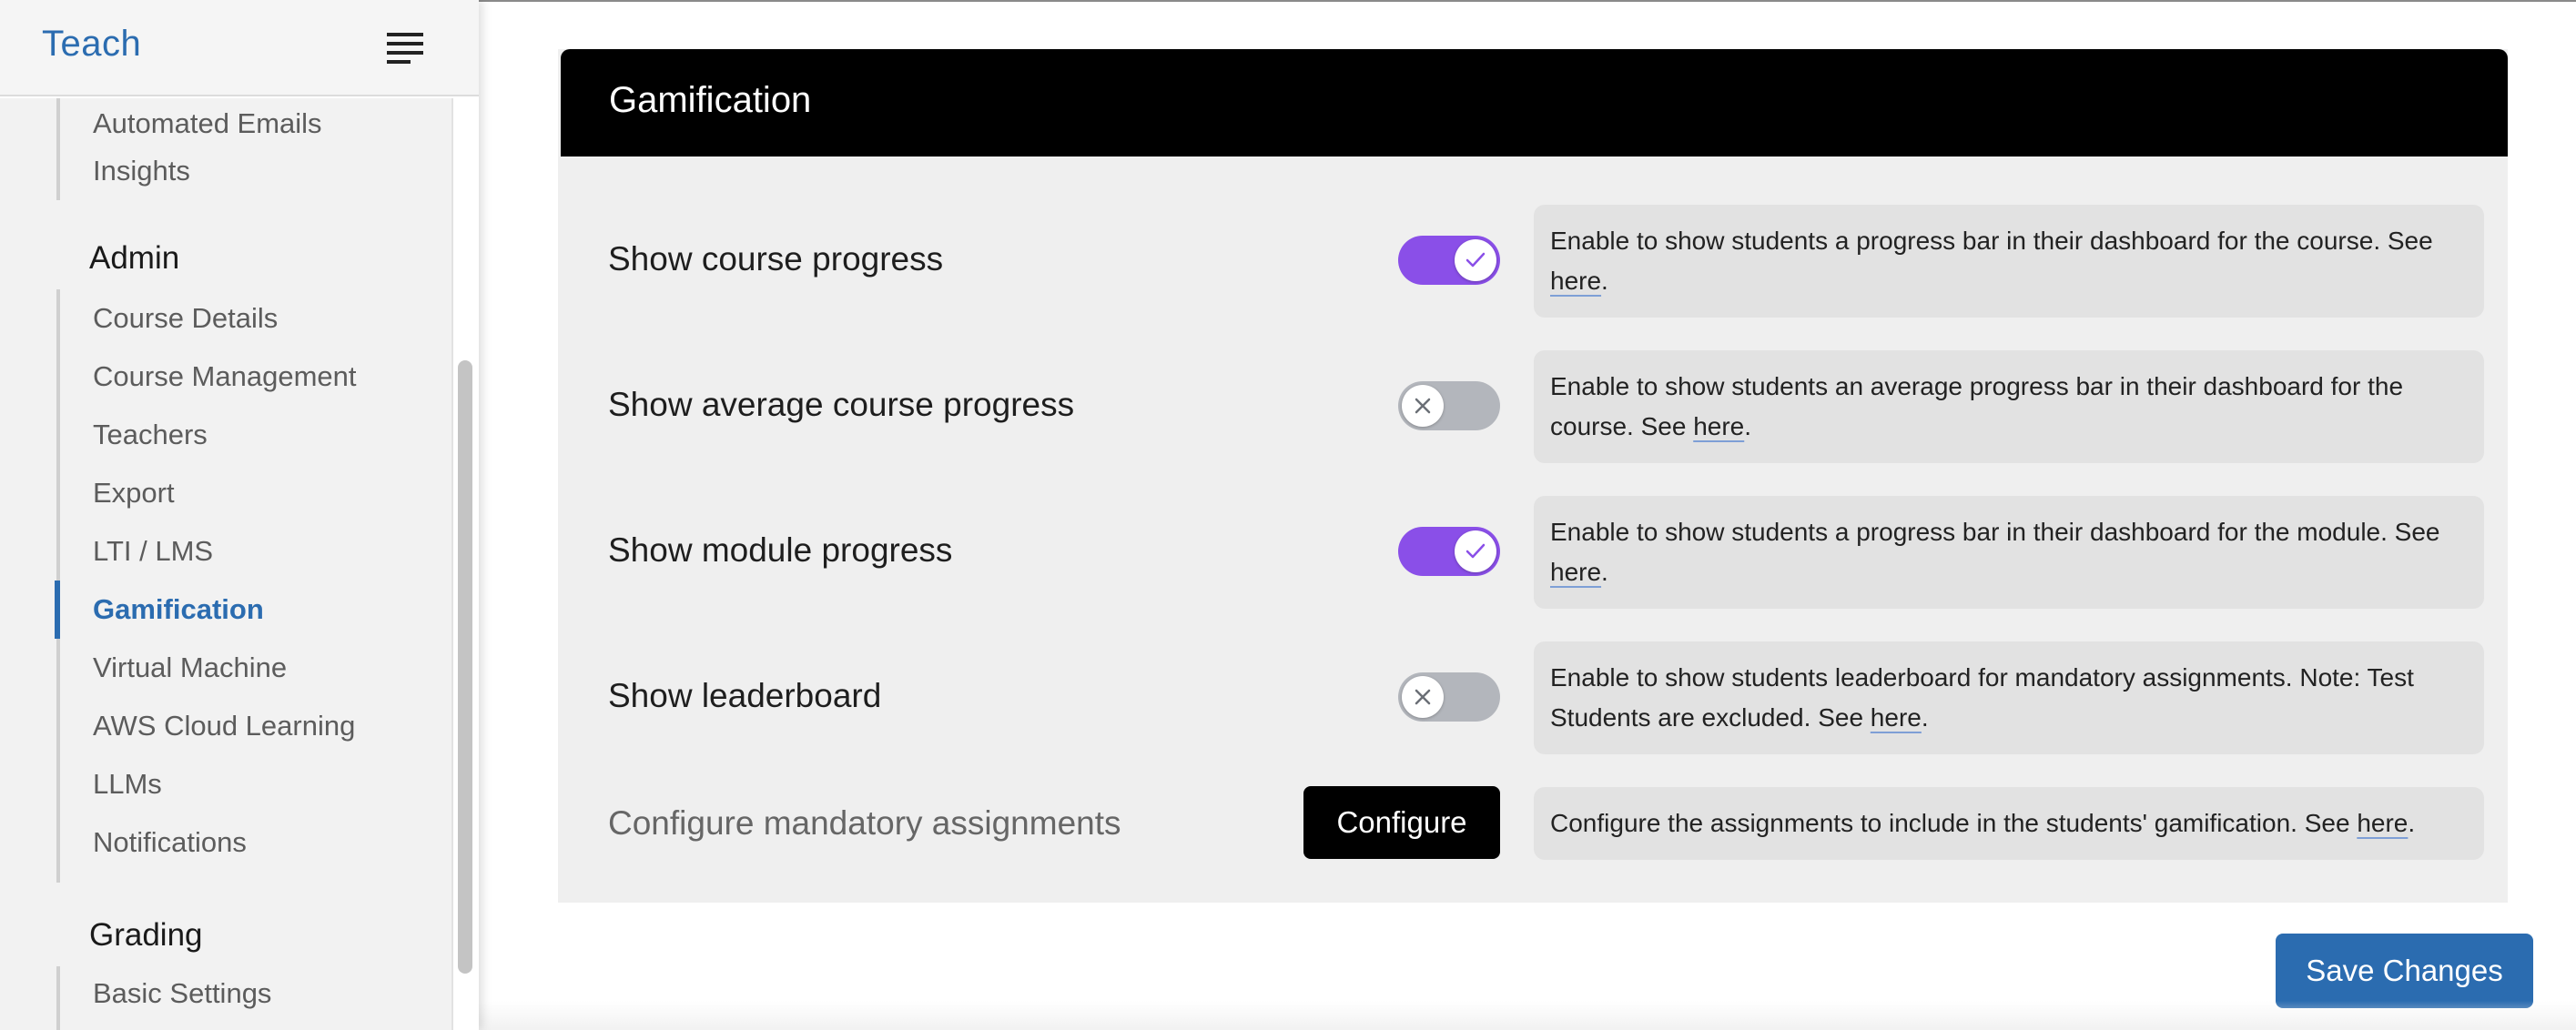  I want to click on sidebar-title: Teach, so click(91, 45).